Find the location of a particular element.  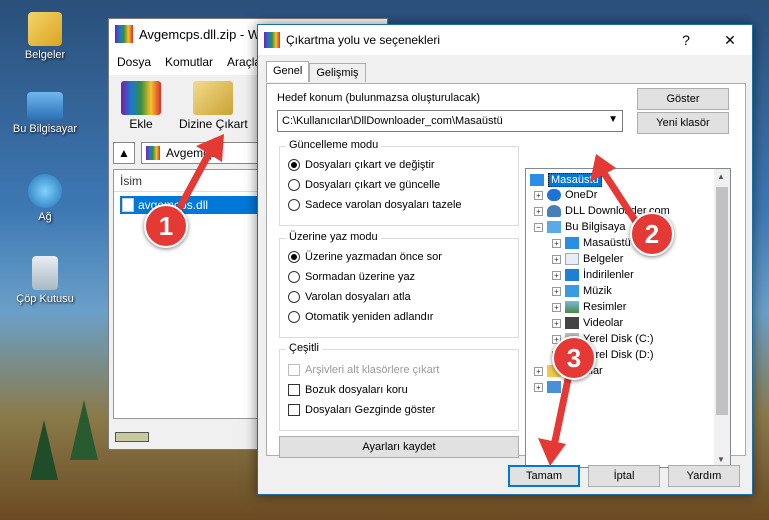

help-icon: ? is located at coordinates (686, 40).